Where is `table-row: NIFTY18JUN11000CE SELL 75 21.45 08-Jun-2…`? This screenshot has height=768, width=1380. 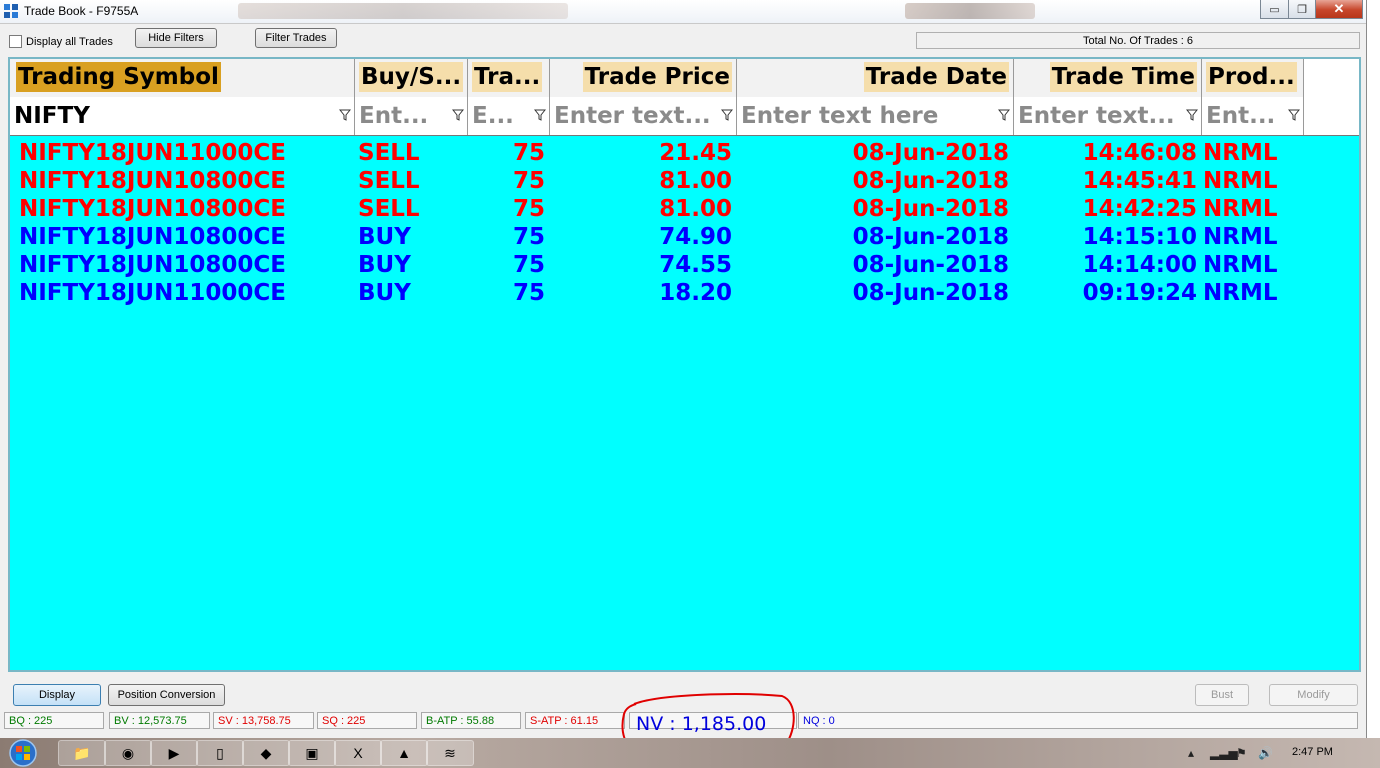
table-row: NIFTY18JUN11000CE SELL 75 21.45 08-Jun-2… is located at coordinates (684, 153).